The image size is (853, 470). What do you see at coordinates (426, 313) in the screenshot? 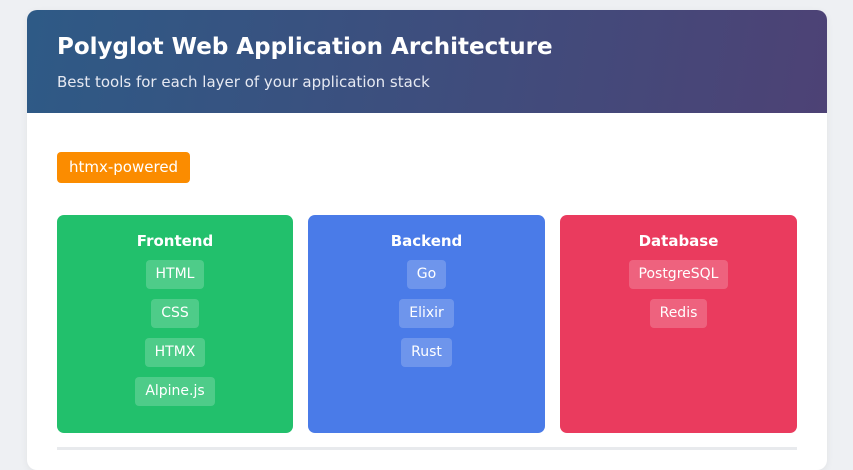
I see `tool-chip: Elixir` at bounding box center [426, 313].